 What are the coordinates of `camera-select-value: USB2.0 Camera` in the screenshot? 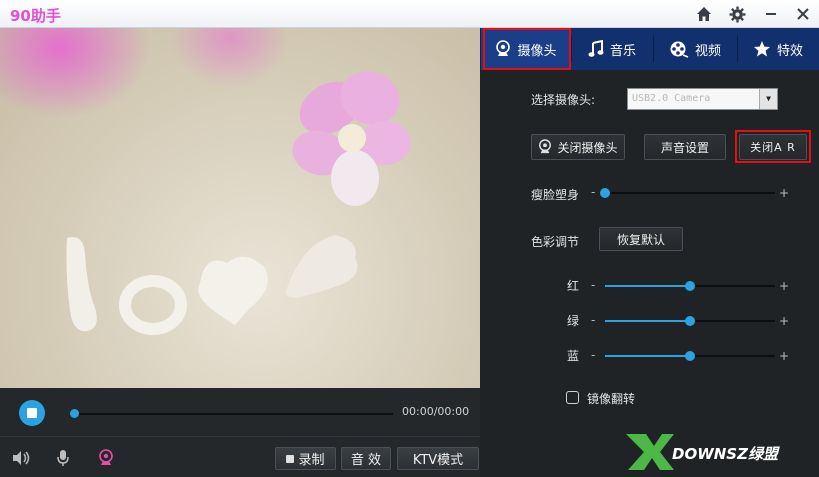 It's located at (671, 98).